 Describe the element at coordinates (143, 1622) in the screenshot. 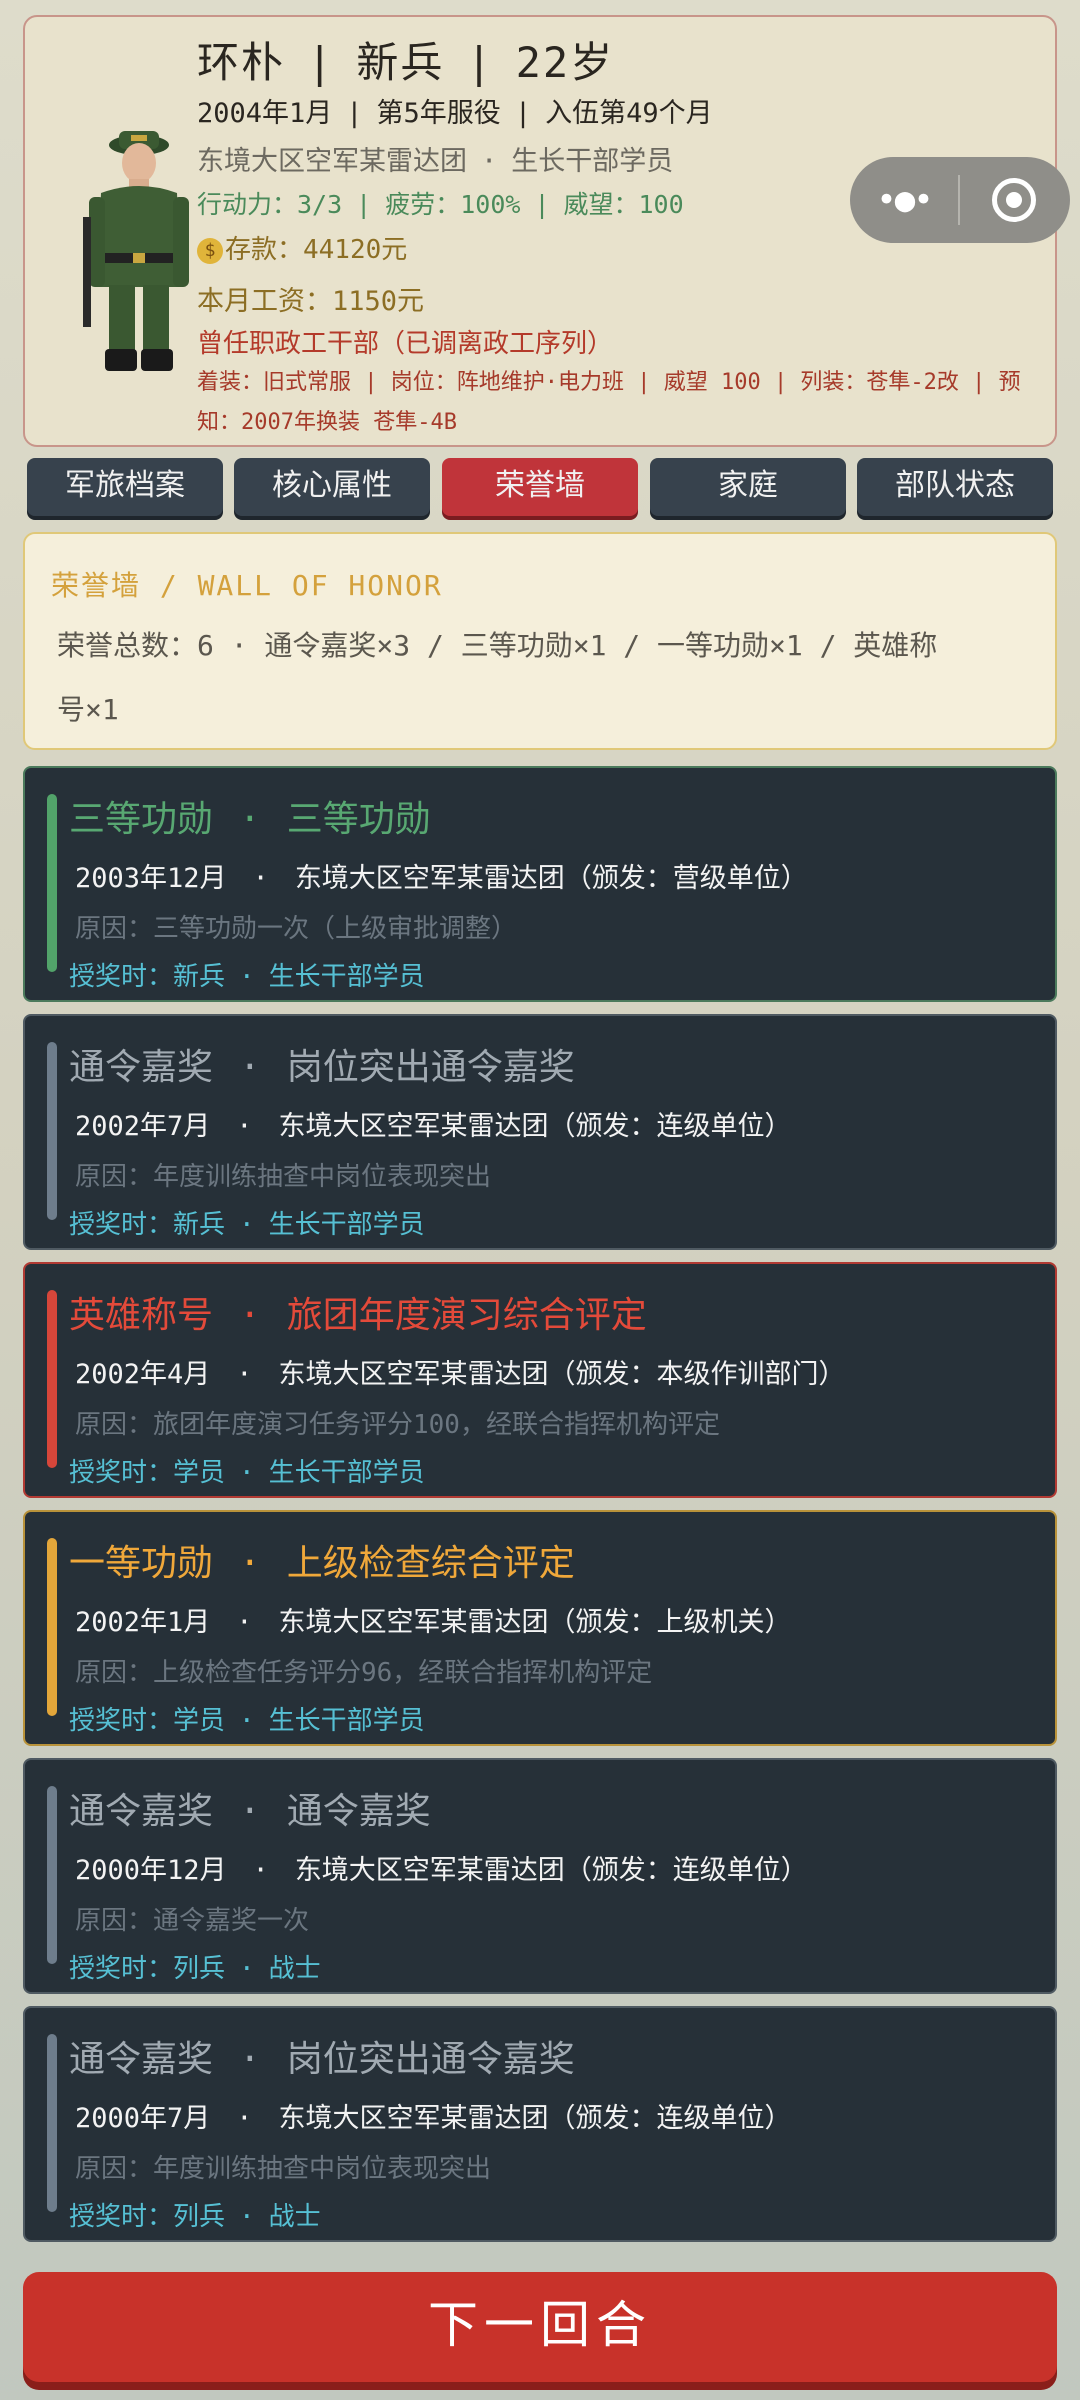

I see `award-date: 2002年1月` at that location.